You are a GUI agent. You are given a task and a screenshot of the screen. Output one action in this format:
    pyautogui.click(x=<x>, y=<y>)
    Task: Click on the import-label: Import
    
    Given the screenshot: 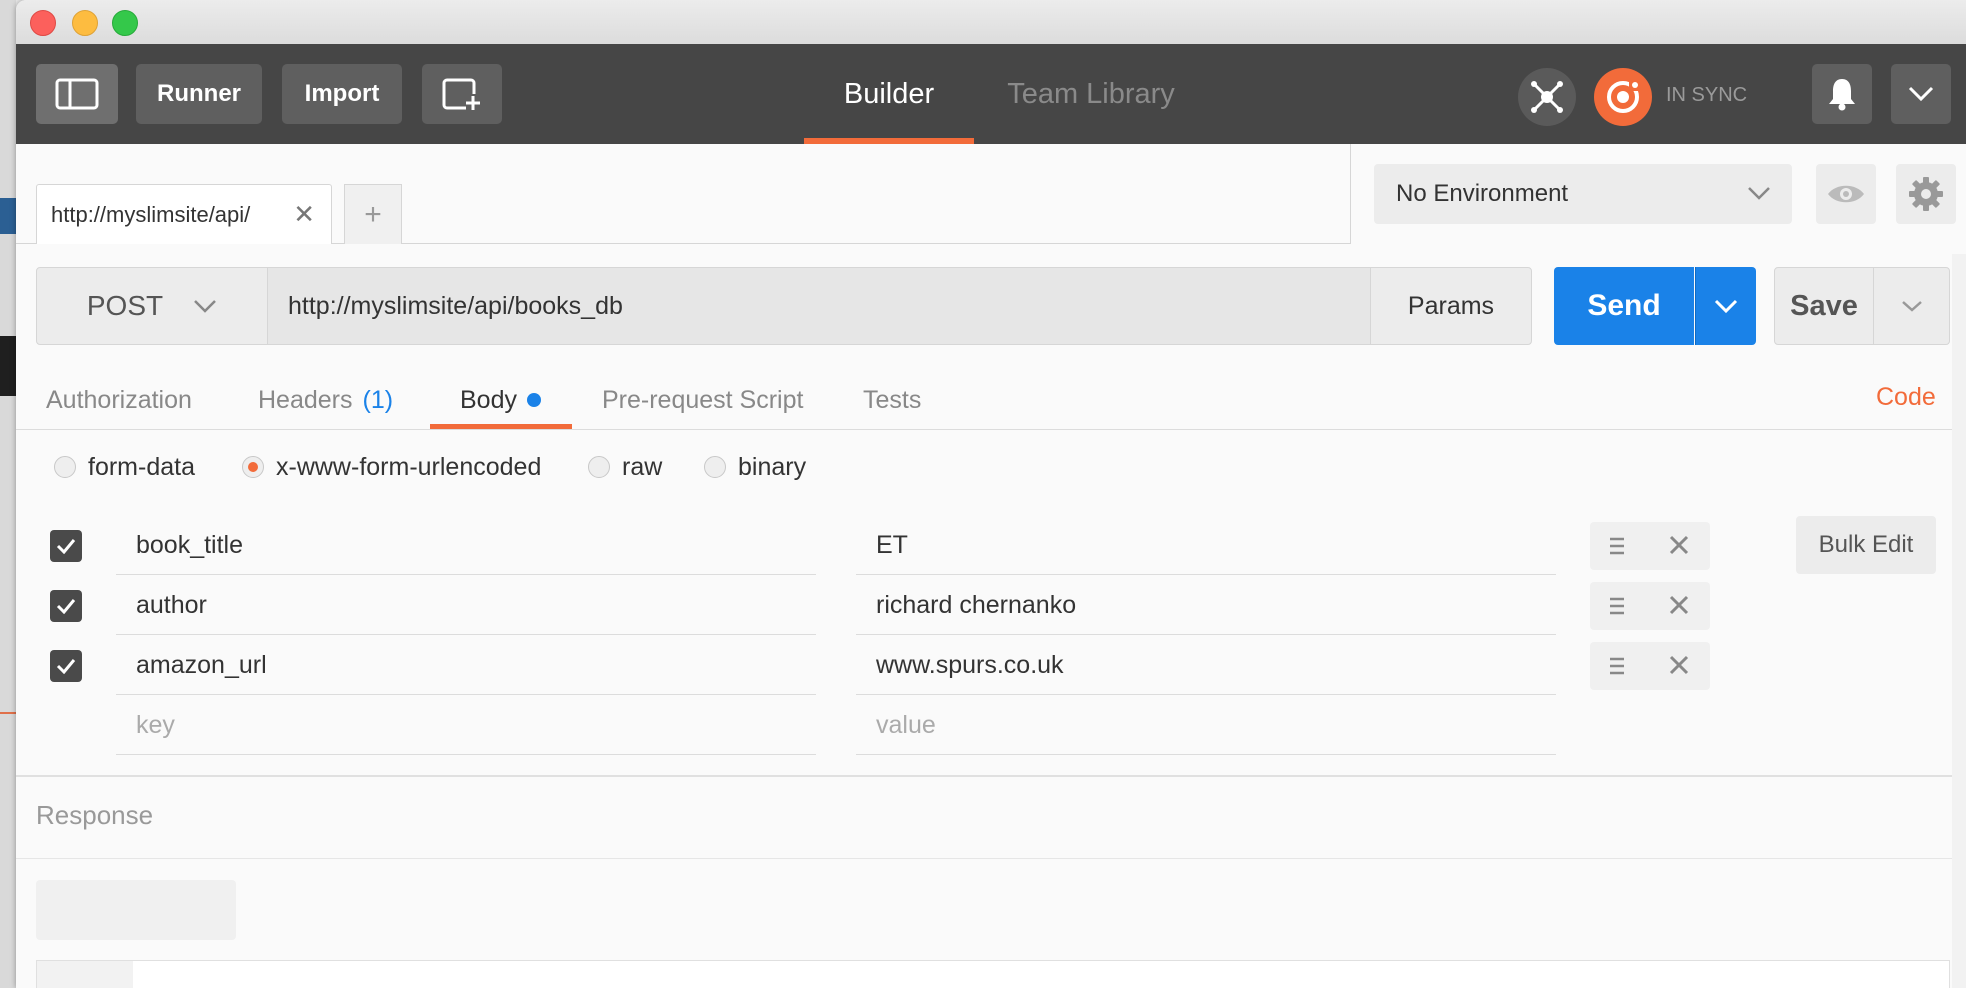 What is the action you would take?
    pyautogui.click(x=342, y=93)
    